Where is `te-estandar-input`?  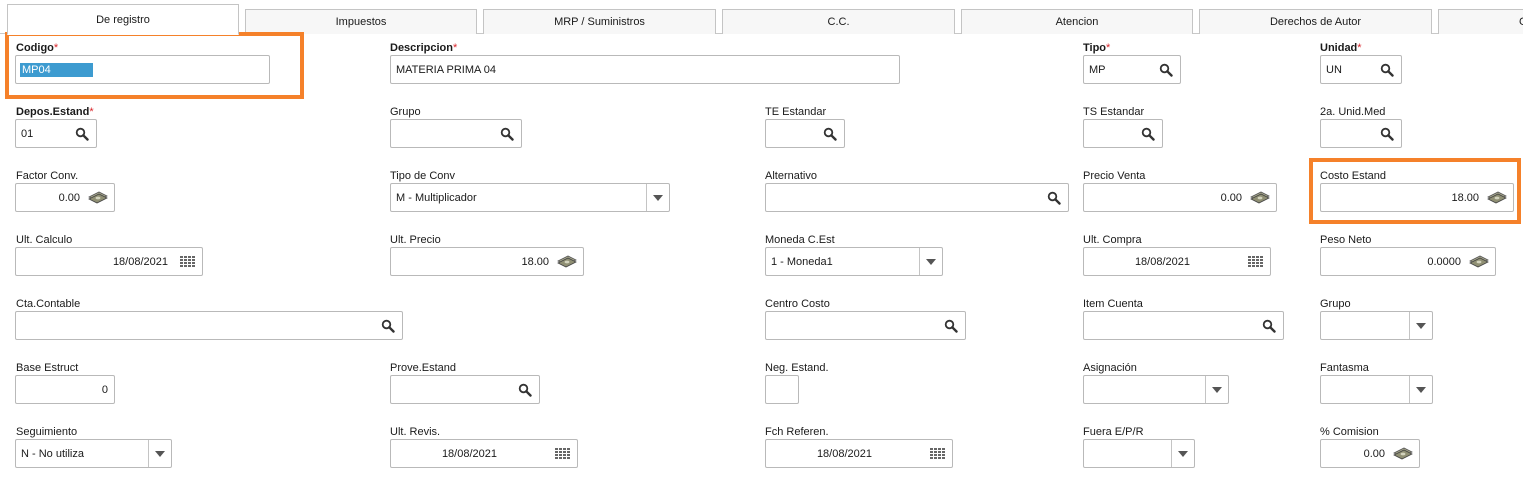 te-estandar-input is located at coordinates (805, 133).